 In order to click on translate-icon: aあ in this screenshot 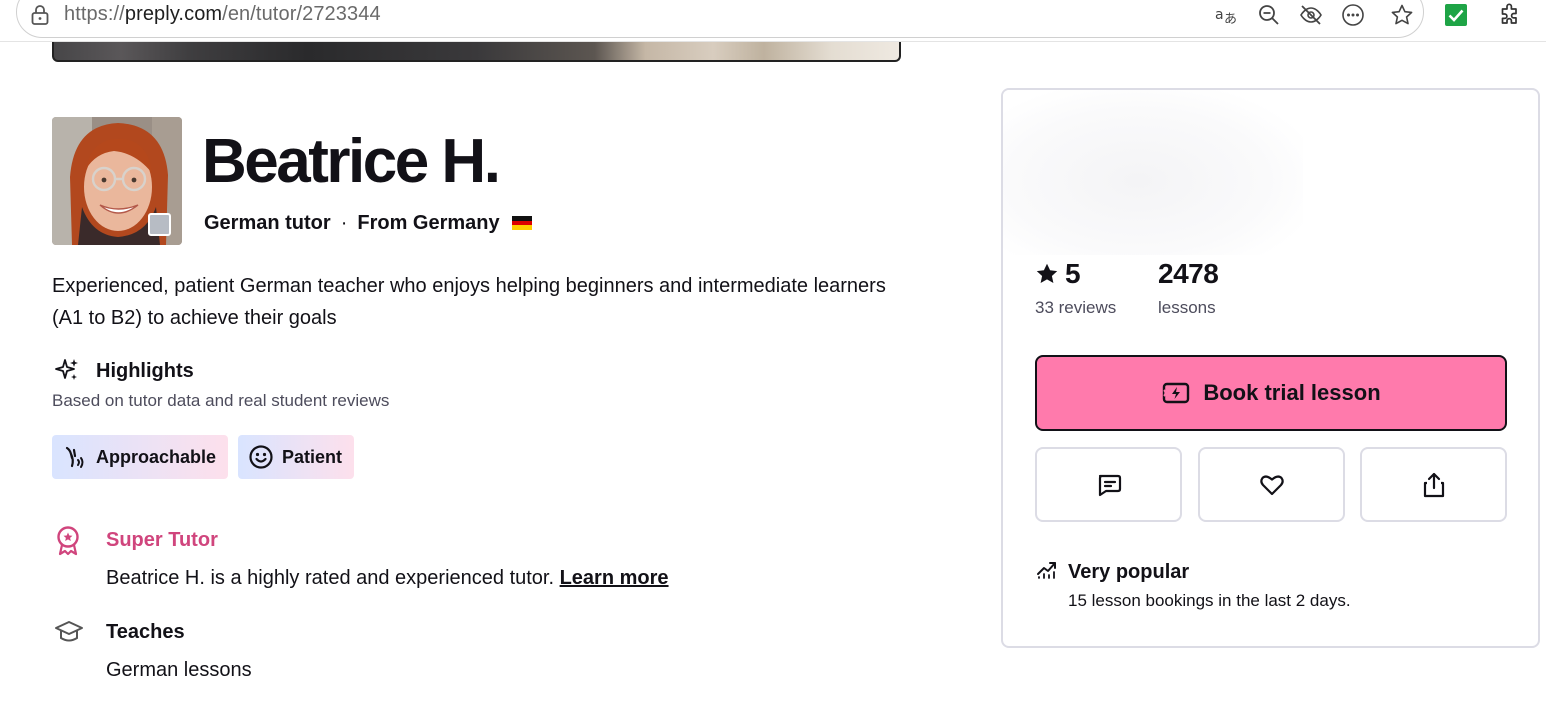, I will do `click(1226, 15)`.